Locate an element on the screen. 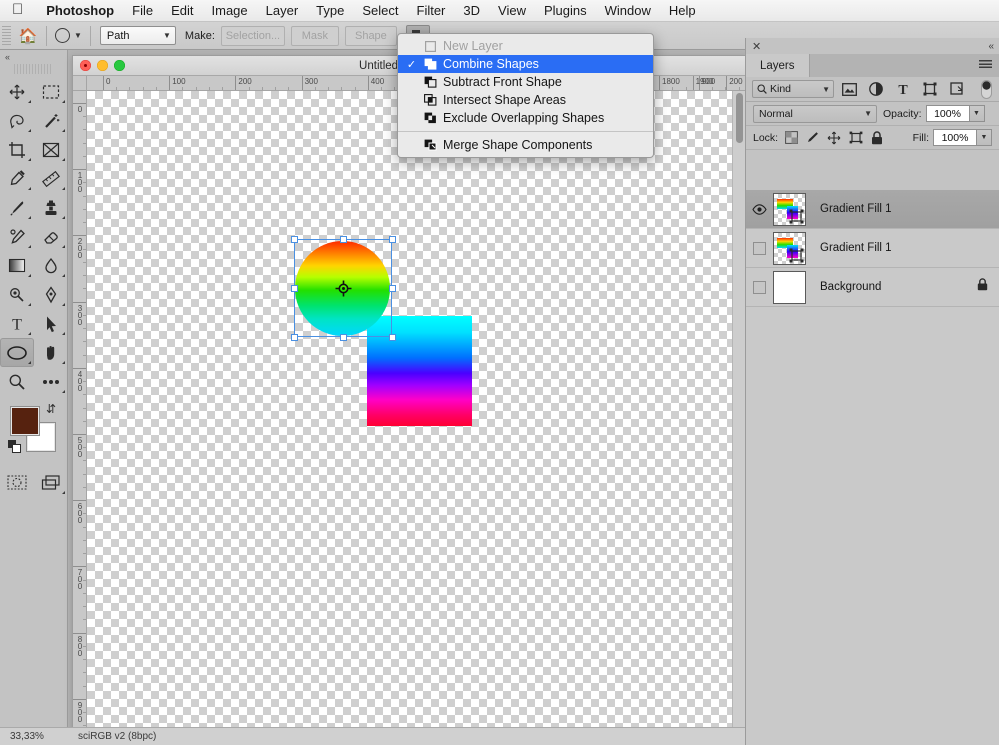 The image size is (999, 745). fill-input: 100% is located at coordinates (955, 137).